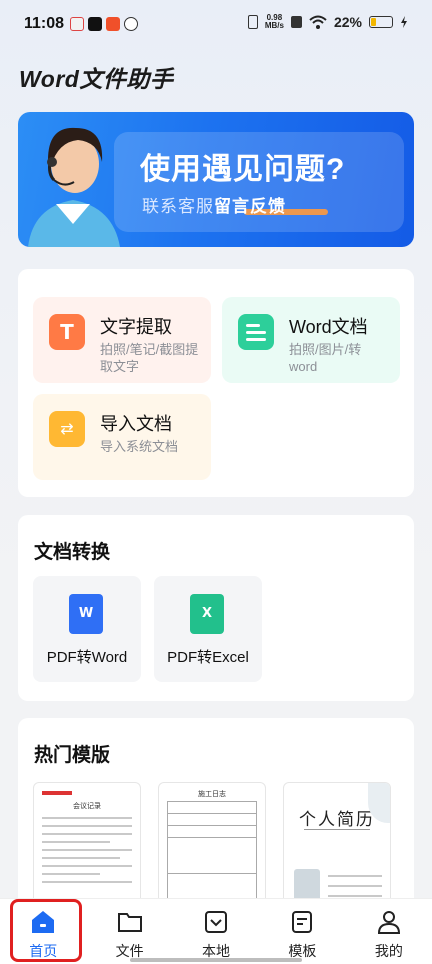 The height and width of the screenshot is (964, 432). I want to click on feedback-link: 留言反馈, so click(250, 206).